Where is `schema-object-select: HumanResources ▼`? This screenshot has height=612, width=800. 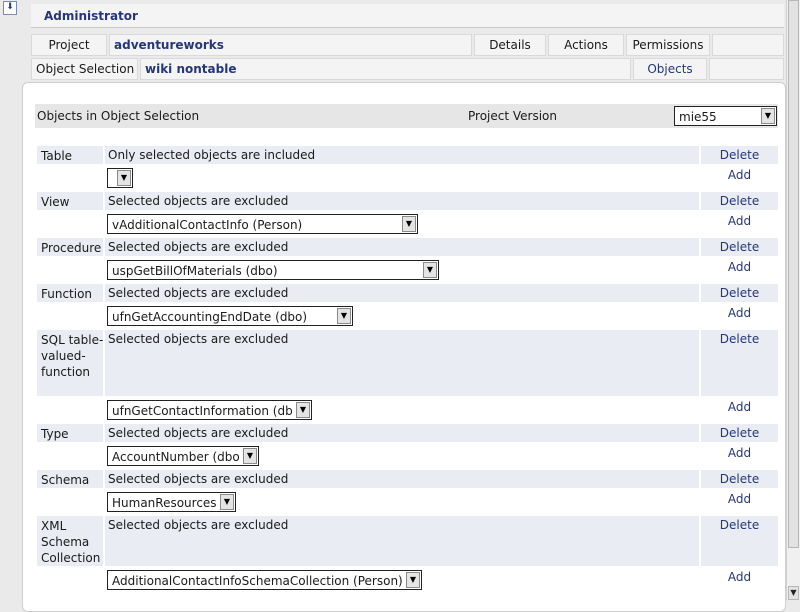
schema-object-select: HumanResources ▼ is located at coordinates (171, 502).